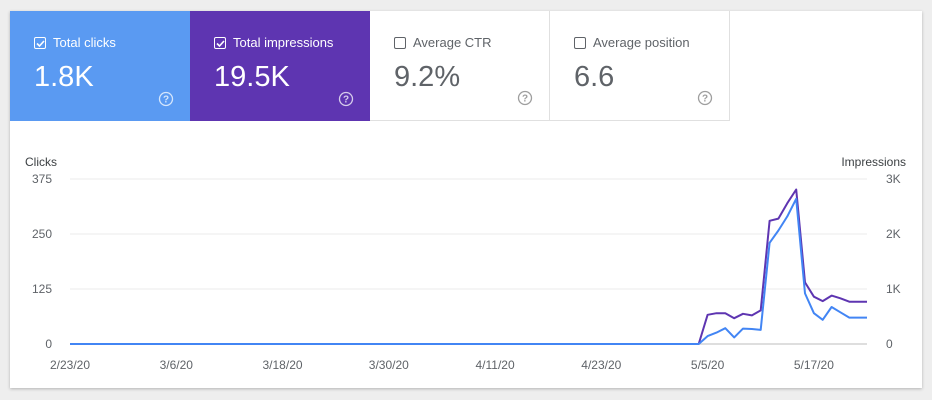  Describe the element at coordinates (873, 162) in the screenshot. I see `y-axis-label-right: Impressions` at that location.